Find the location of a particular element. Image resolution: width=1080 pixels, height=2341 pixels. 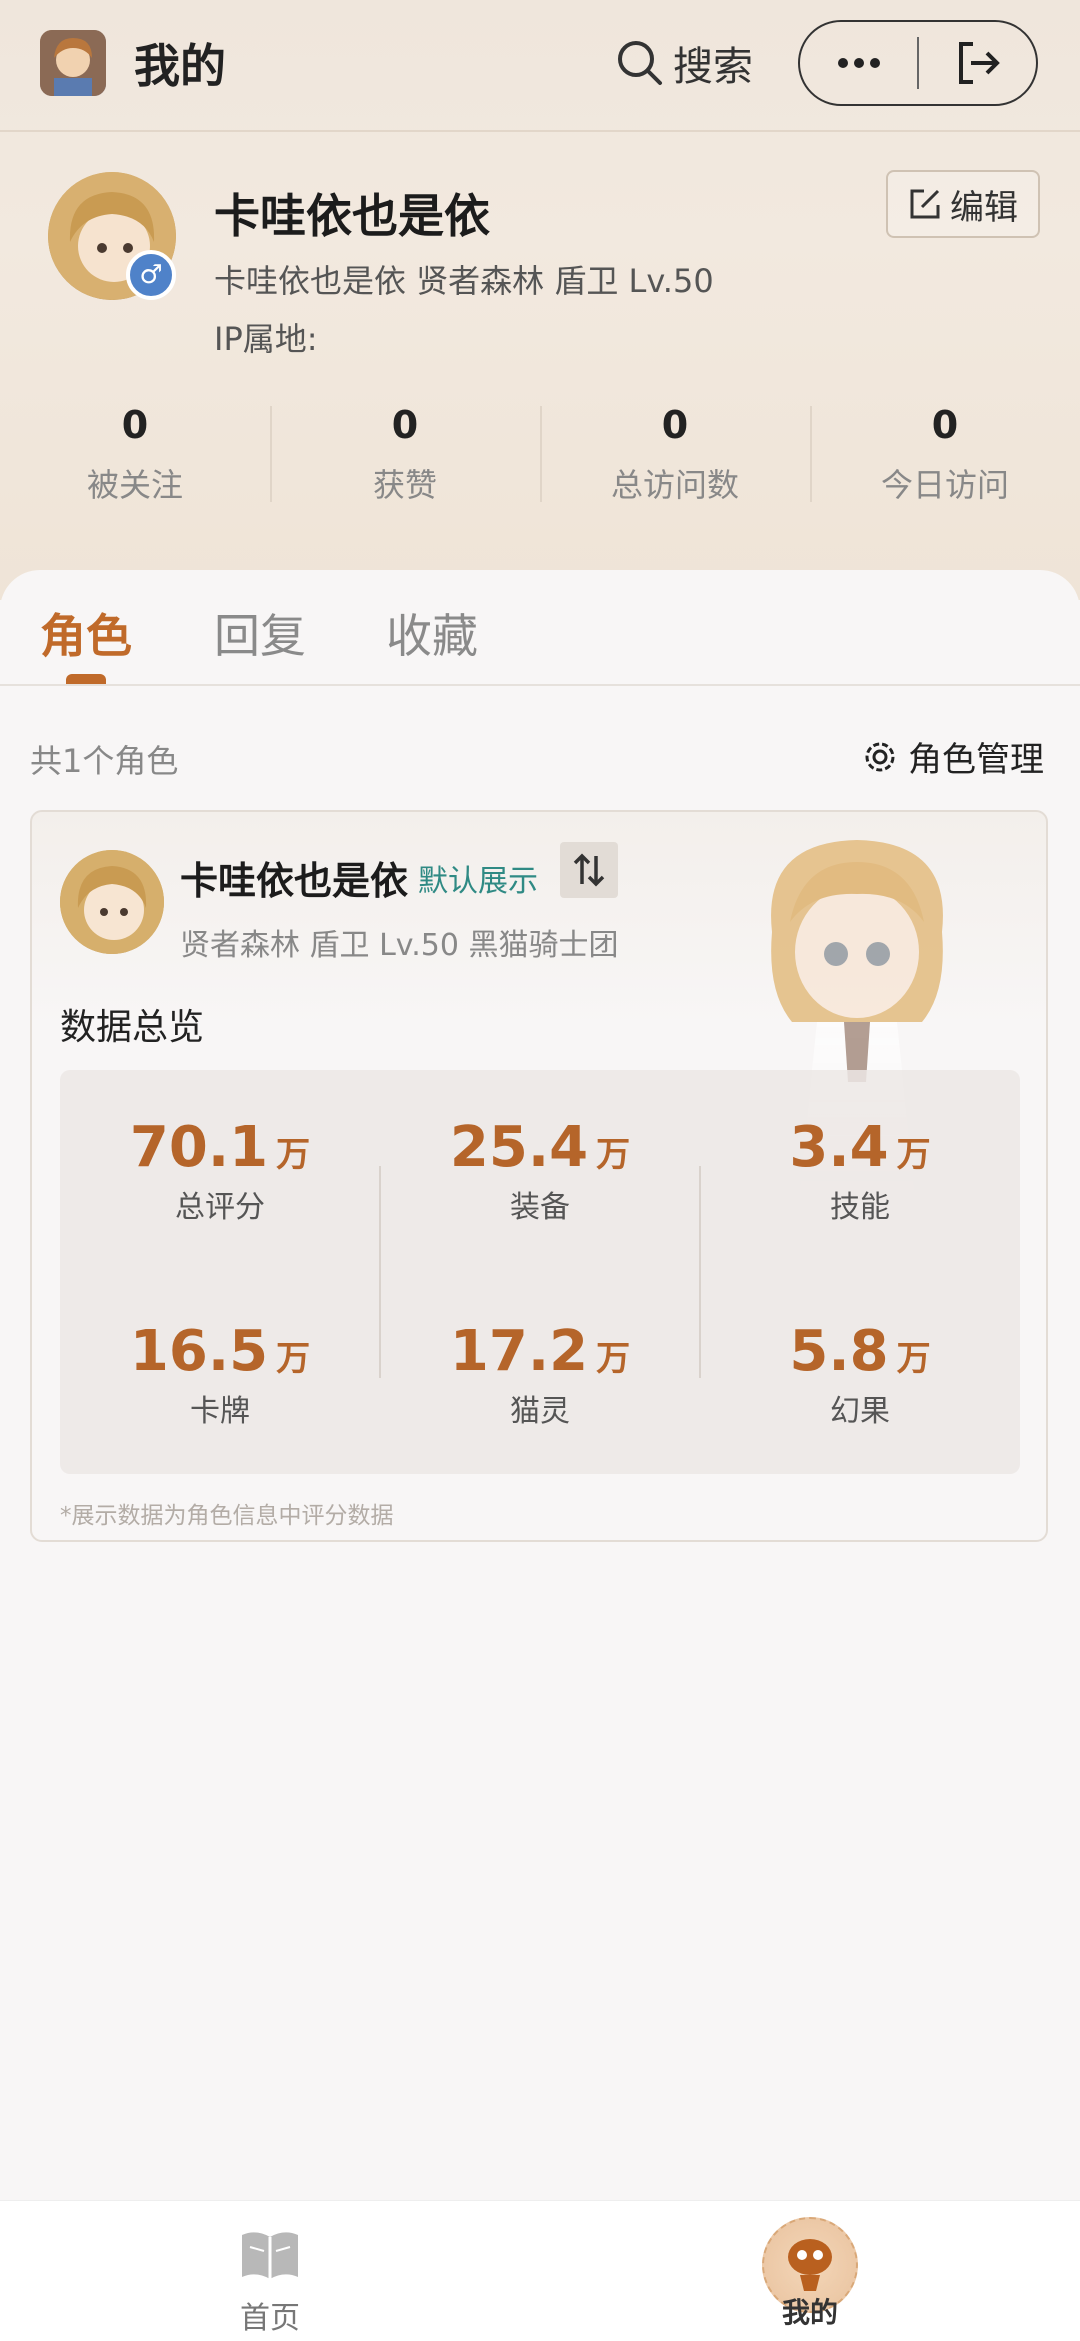

bottom-nav: 首页 我的 is located at coordinates (540, 2270).